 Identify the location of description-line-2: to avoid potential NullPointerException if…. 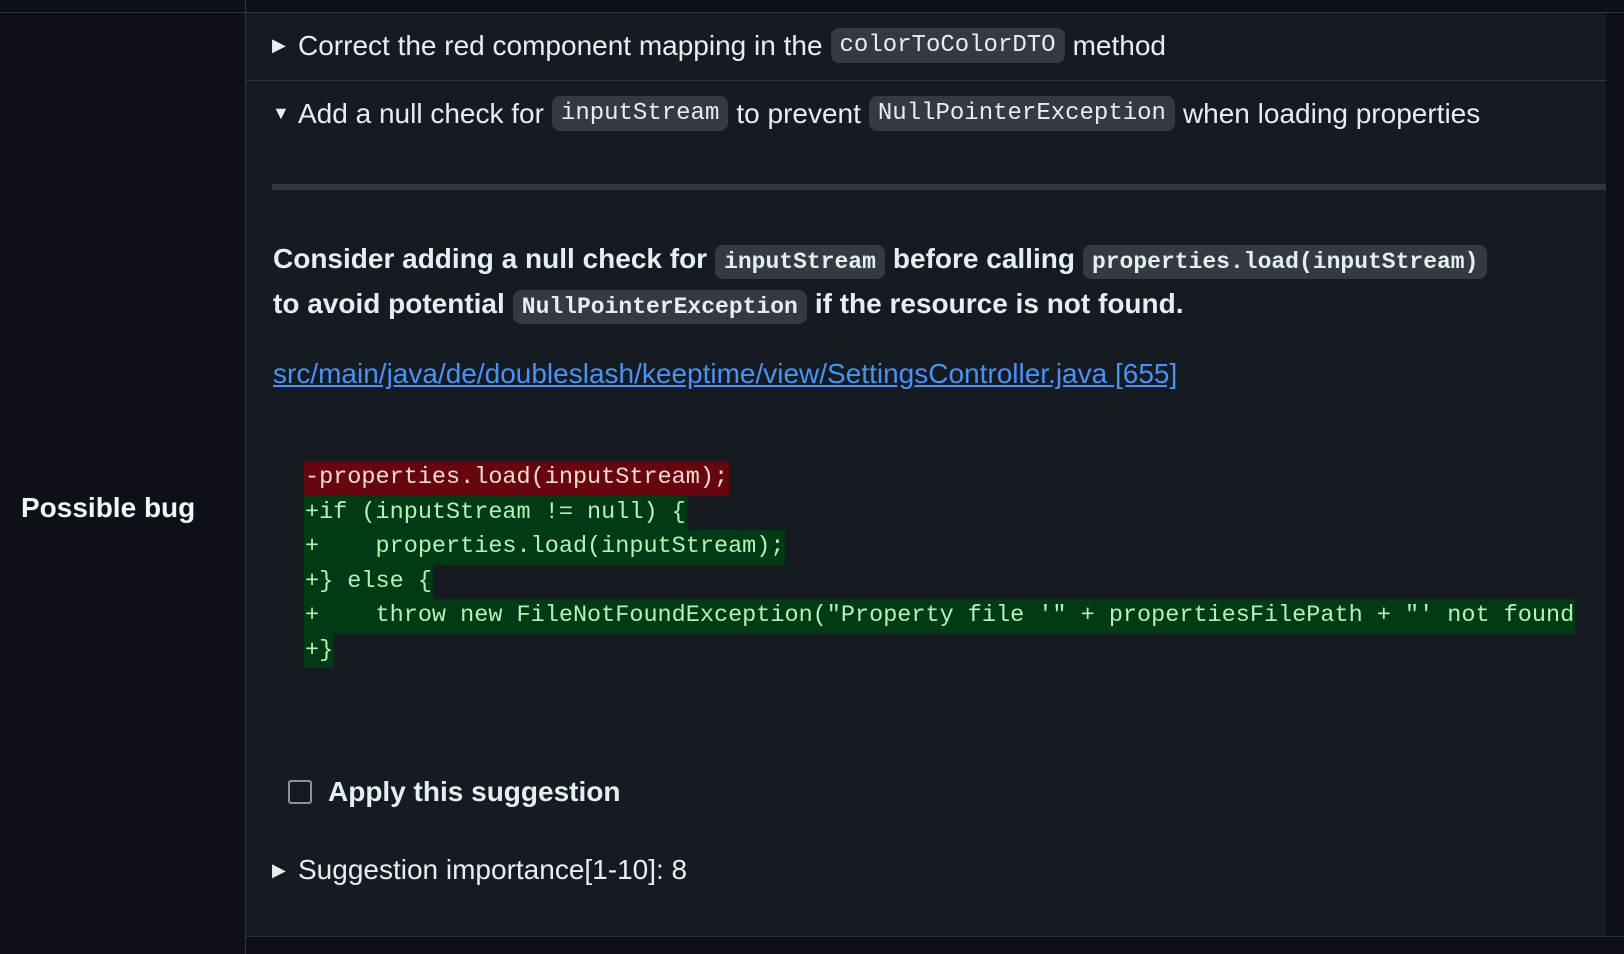
(884, 305).